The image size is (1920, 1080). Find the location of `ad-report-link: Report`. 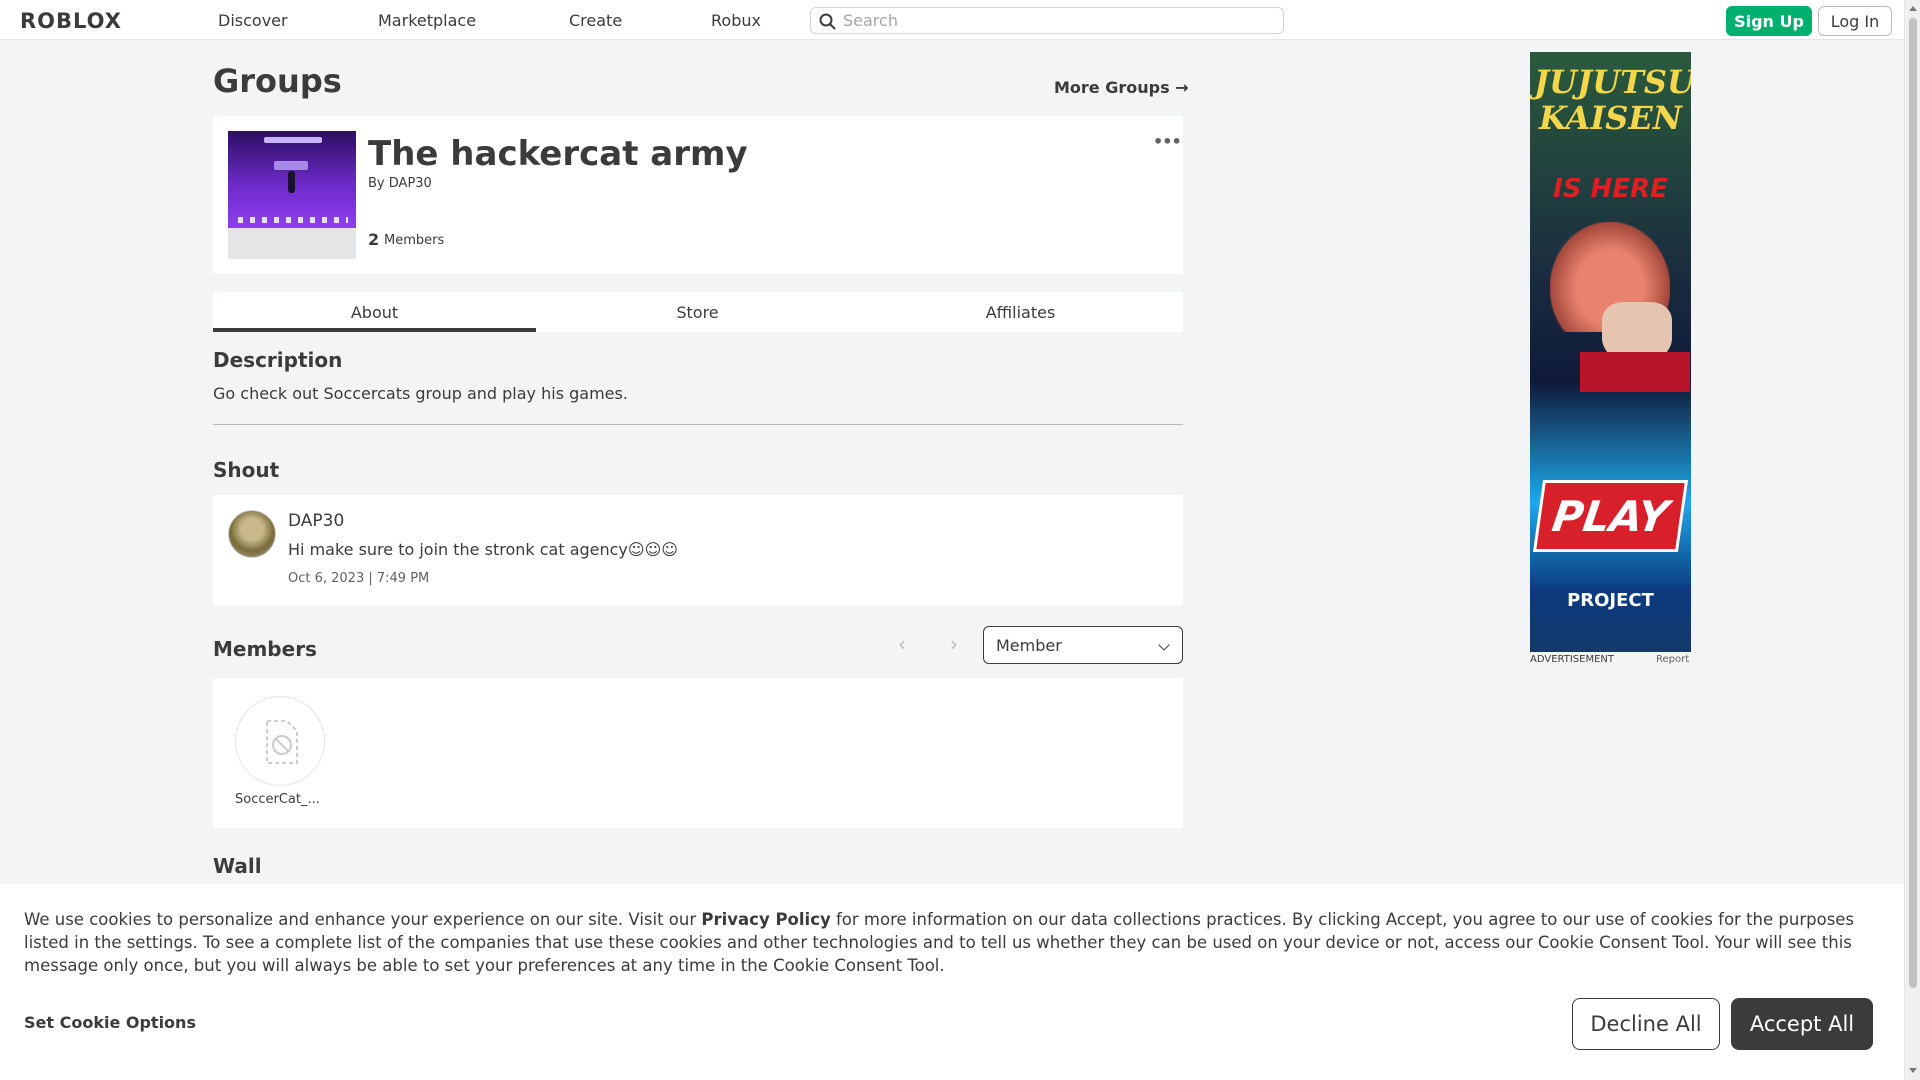

ad-report-link: Report is located at coordinates (1672, 659).